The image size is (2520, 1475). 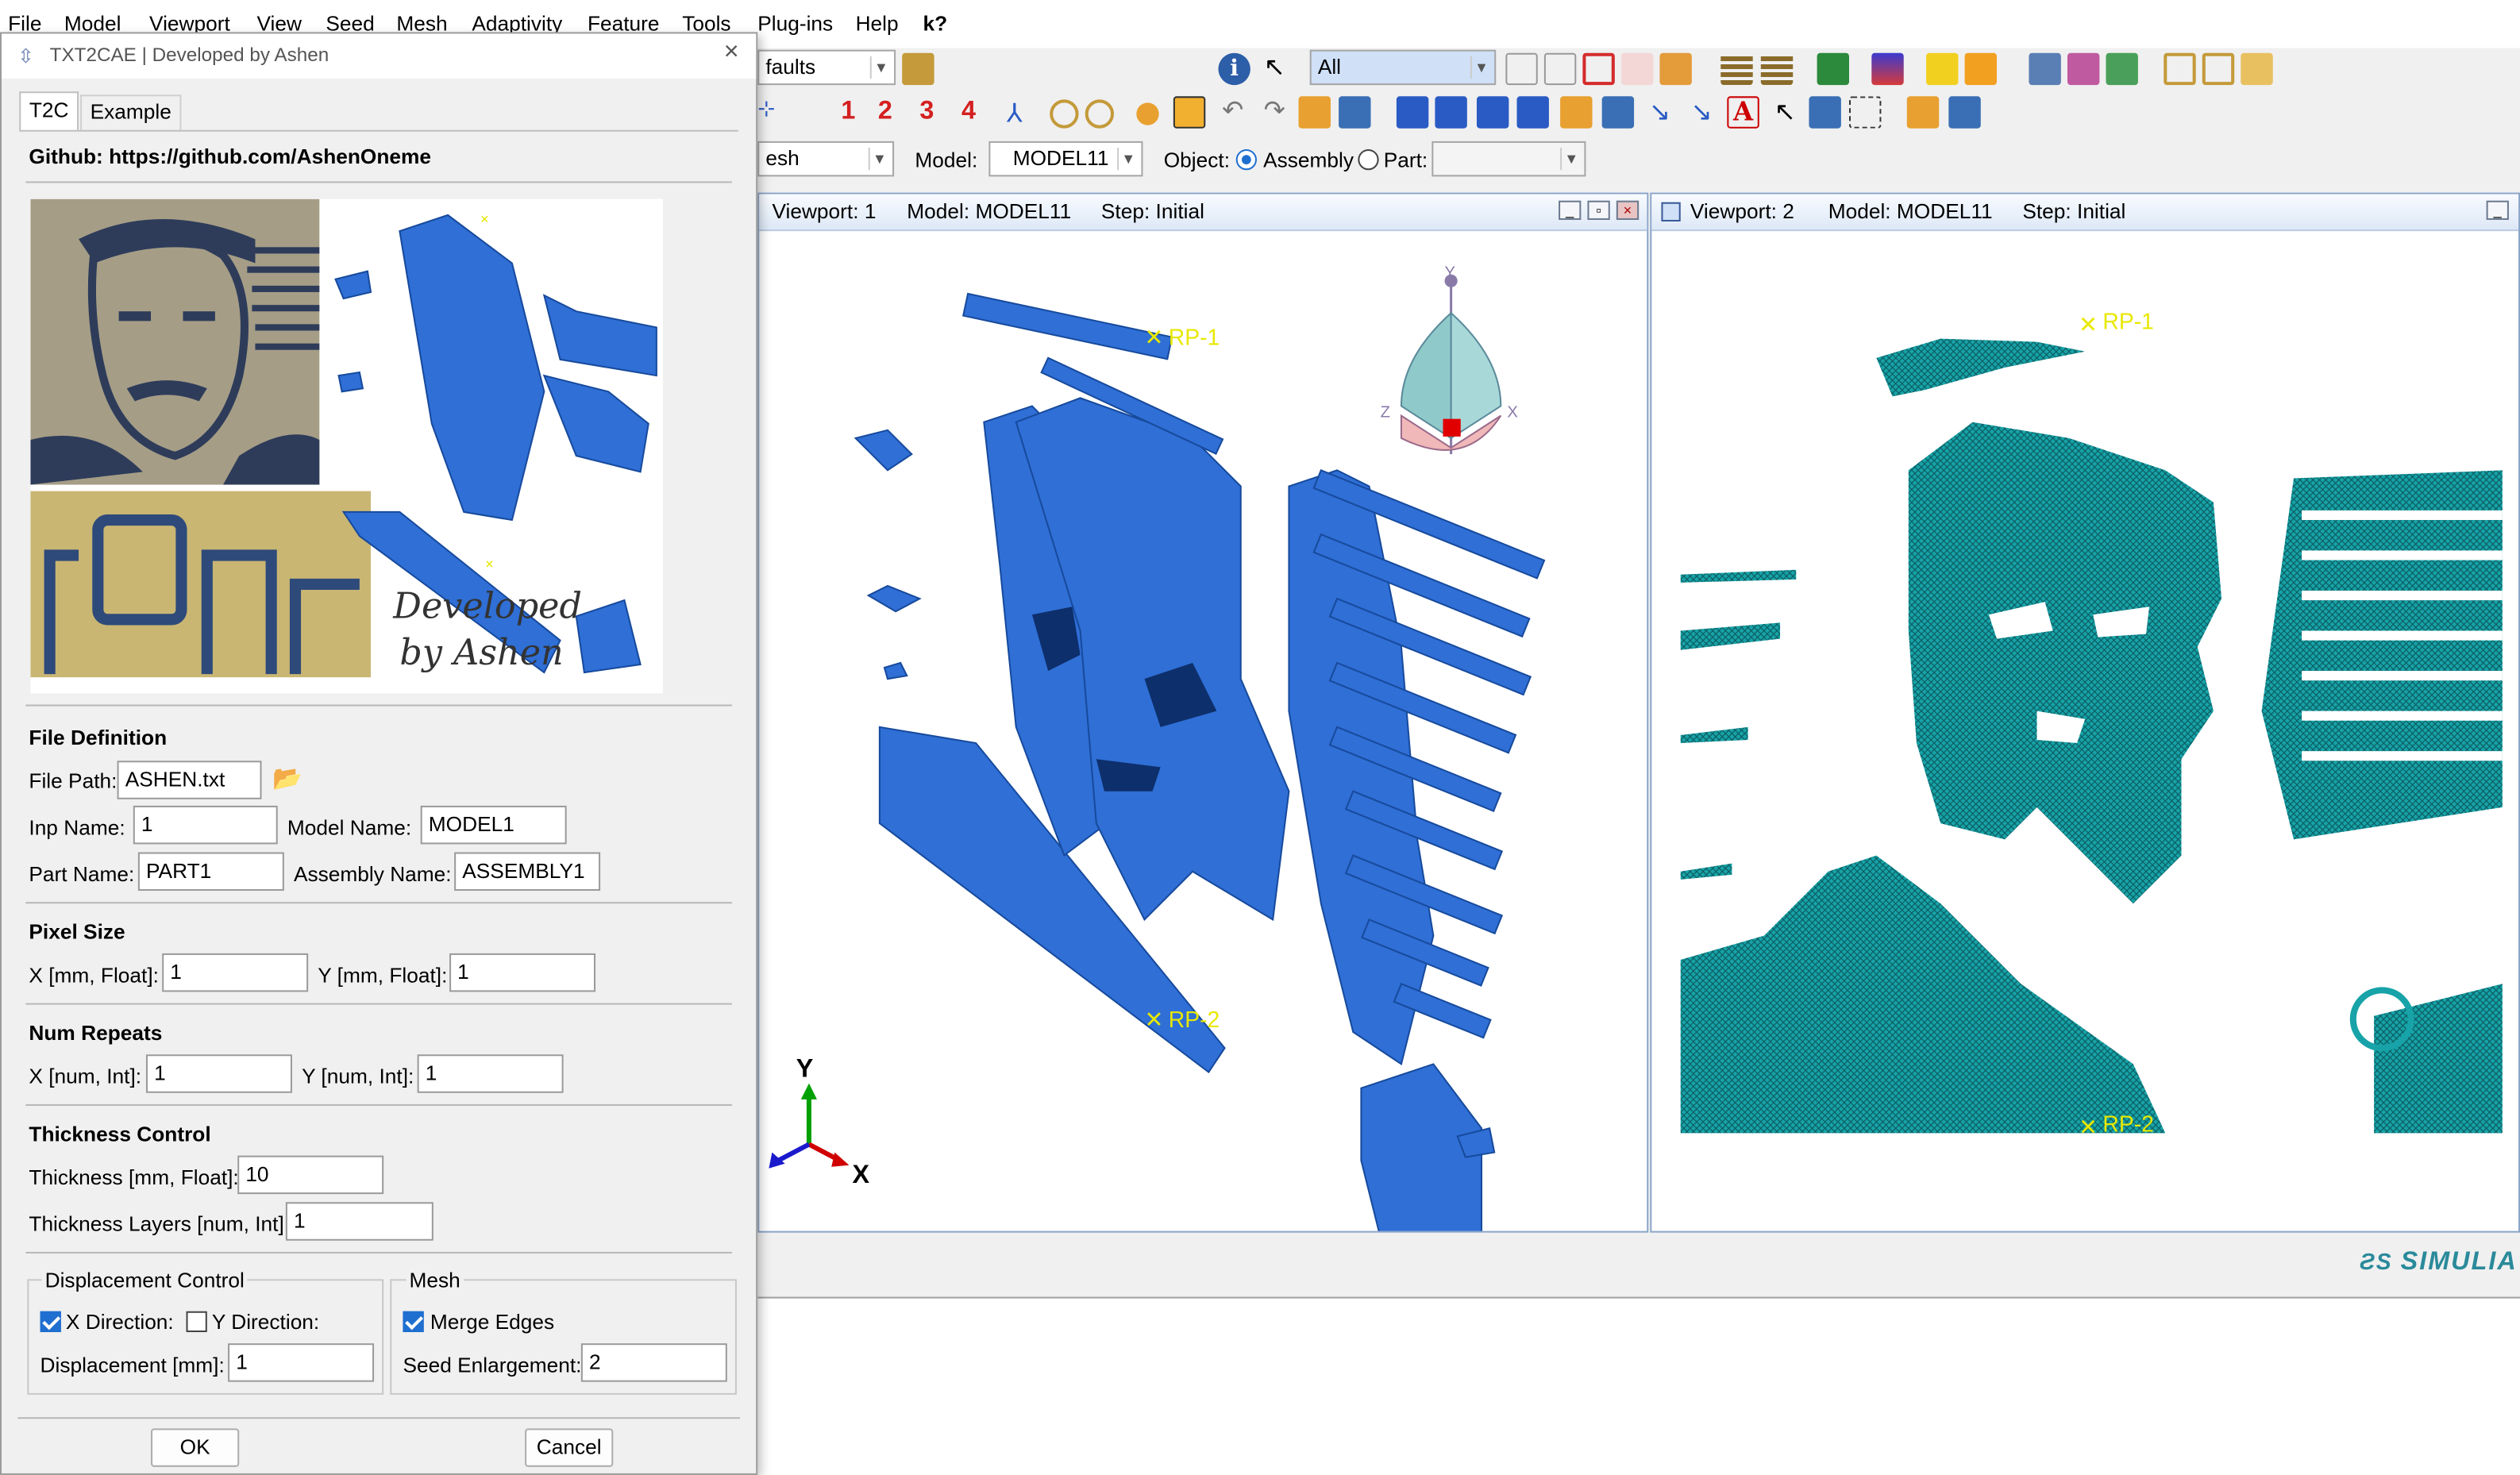 I want to click on ring2-icon, so click(x=1100, y=114).